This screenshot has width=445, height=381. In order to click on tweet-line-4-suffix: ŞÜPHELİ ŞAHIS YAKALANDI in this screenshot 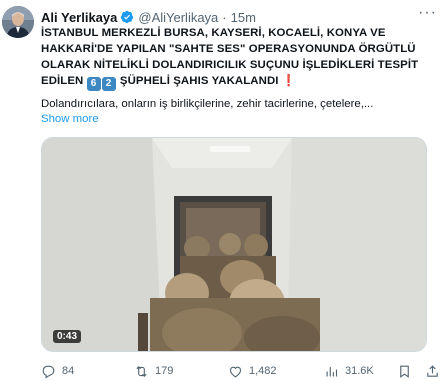, I will do `click(199, 81)`.